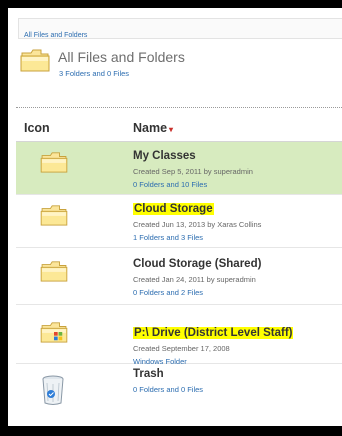 This screenshot has height=436, width=342. Describe the element at coordinates (197, 224) in the screenshot. I see `item-meta: Created Jun 13, 2013 by Xaras Collins` at that location.